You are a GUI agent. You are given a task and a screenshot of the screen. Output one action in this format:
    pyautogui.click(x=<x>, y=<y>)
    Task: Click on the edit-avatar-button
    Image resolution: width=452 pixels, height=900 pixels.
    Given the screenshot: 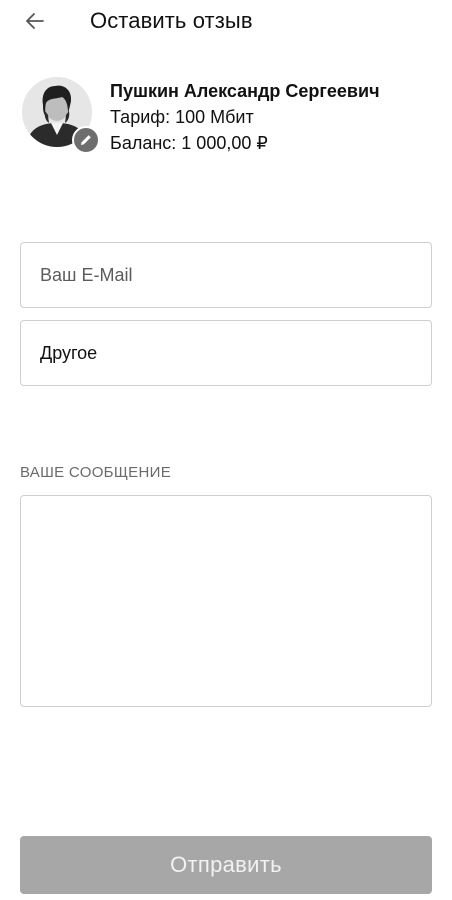 What is the action you would take?
    pyautogui.click(x=86, y=140)
    